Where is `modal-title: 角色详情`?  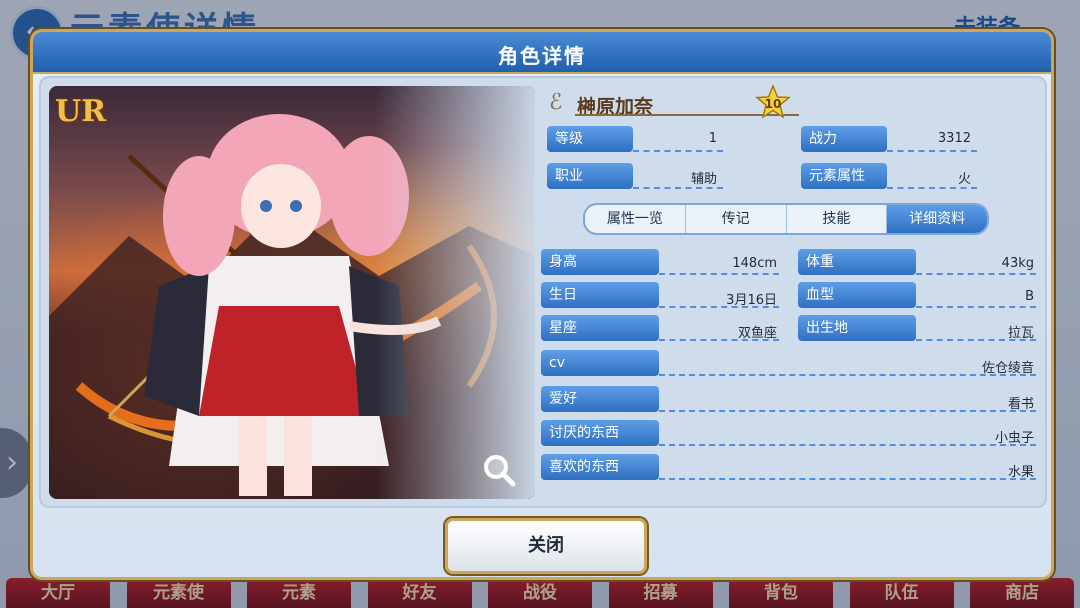 modal-title: 角色详情 is located at coordinates (542, 56).